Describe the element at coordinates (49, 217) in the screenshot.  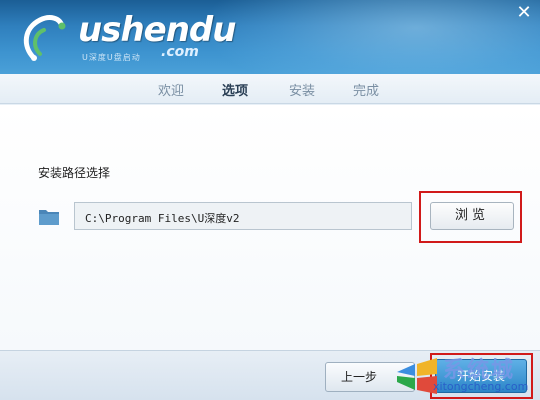
I see `folder-icon` at that location.